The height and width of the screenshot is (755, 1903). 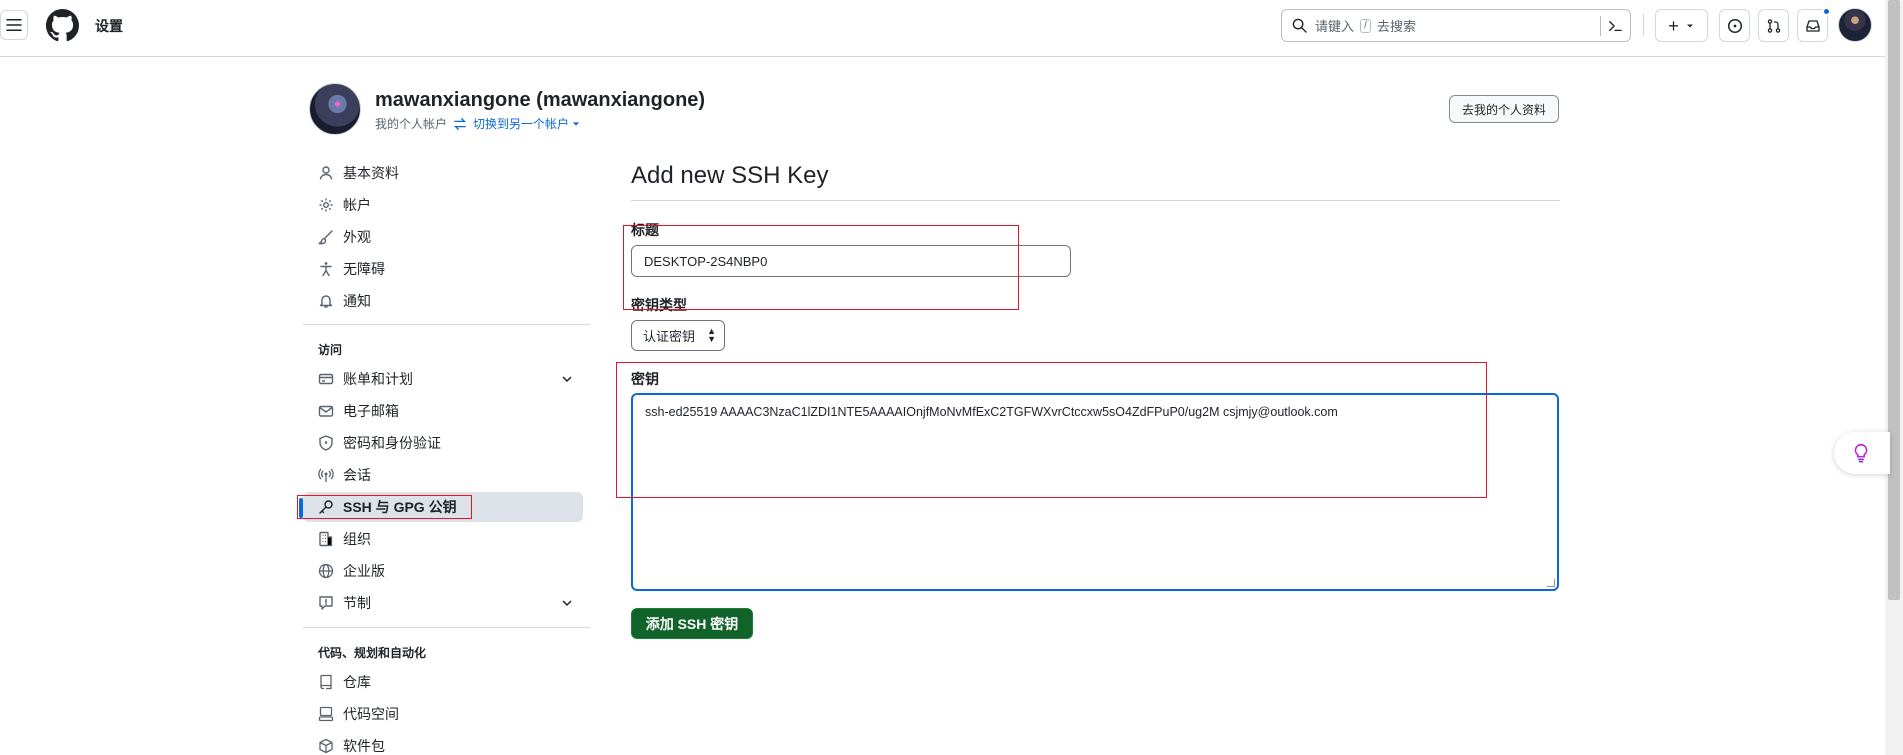 I want to click on sidebar-item-security: 密码和身份验证, so click(x=443, y=443).